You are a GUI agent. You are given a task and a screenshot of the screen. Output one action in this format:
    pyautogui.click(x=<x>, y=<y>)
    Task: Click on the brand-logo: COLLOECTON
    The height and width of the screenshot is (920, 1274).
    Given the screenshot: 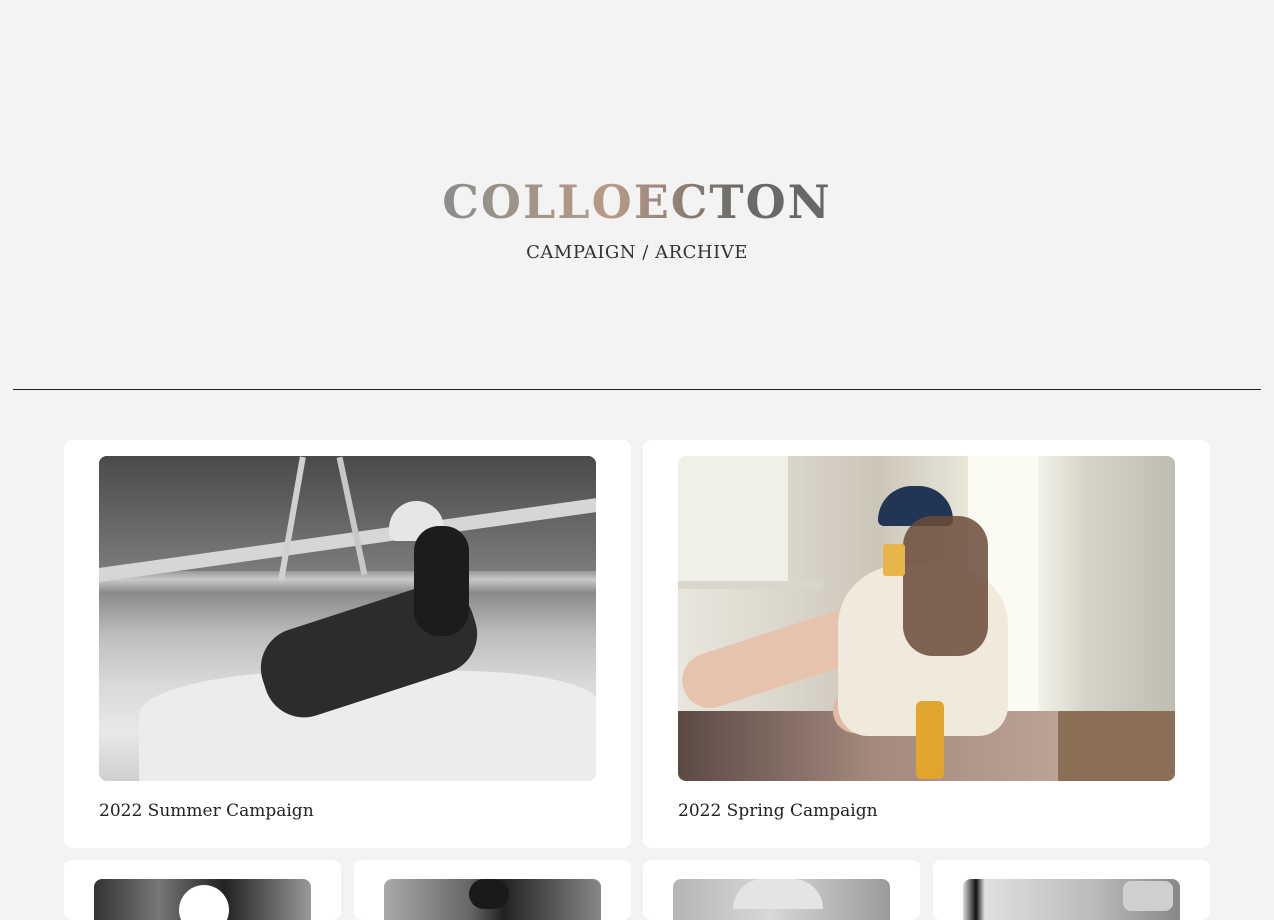 What is the action you would take?
    pyautogui.click(x=637, y=202)
    